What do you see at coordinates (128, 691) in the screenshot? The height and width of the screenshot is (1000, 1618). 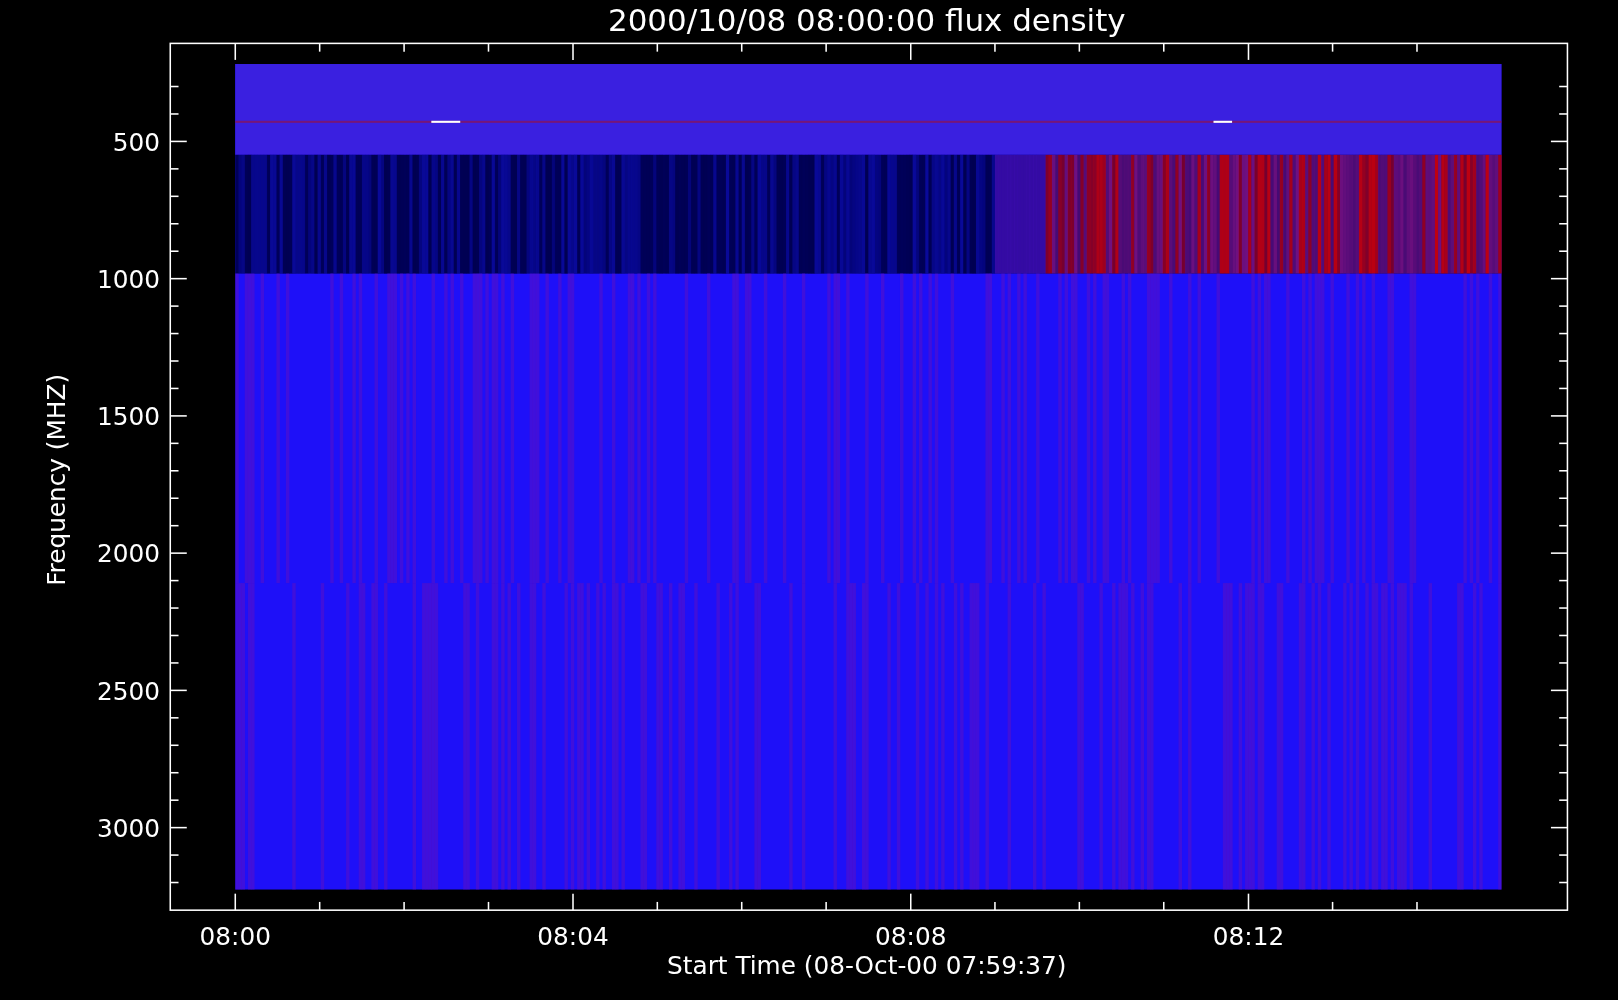 I see `axis-tick-label: 2500` at bounding box center [128, 691].